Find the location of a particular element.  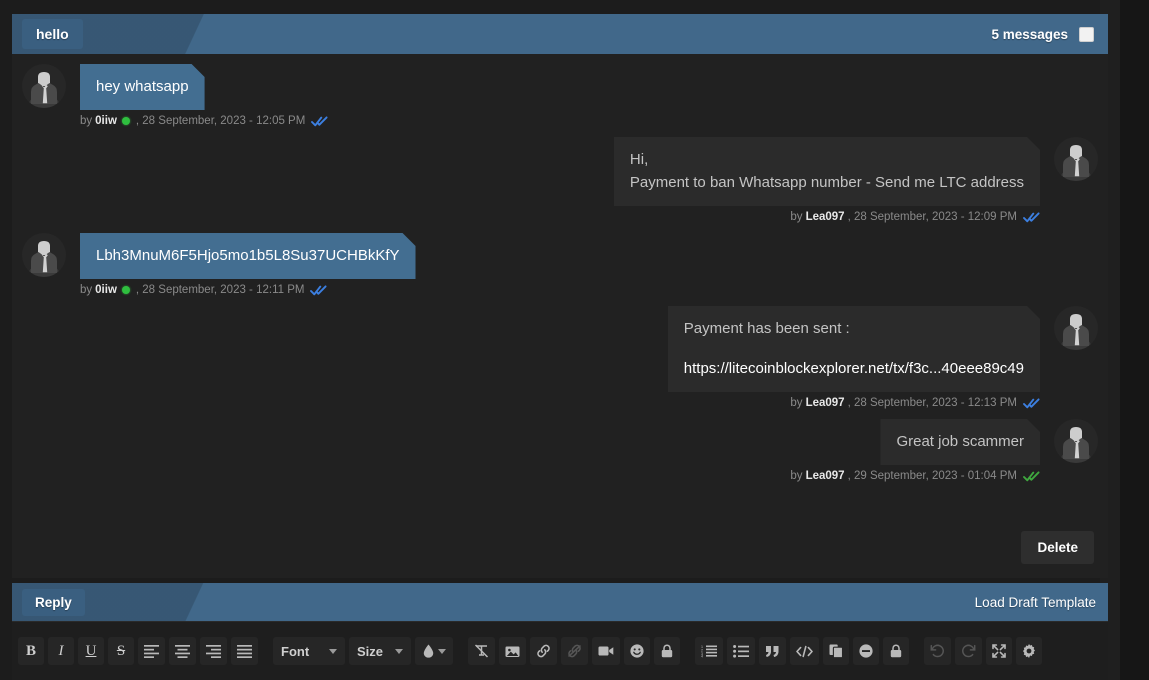

minus-circle-icon is located at coordinates (866, 651).